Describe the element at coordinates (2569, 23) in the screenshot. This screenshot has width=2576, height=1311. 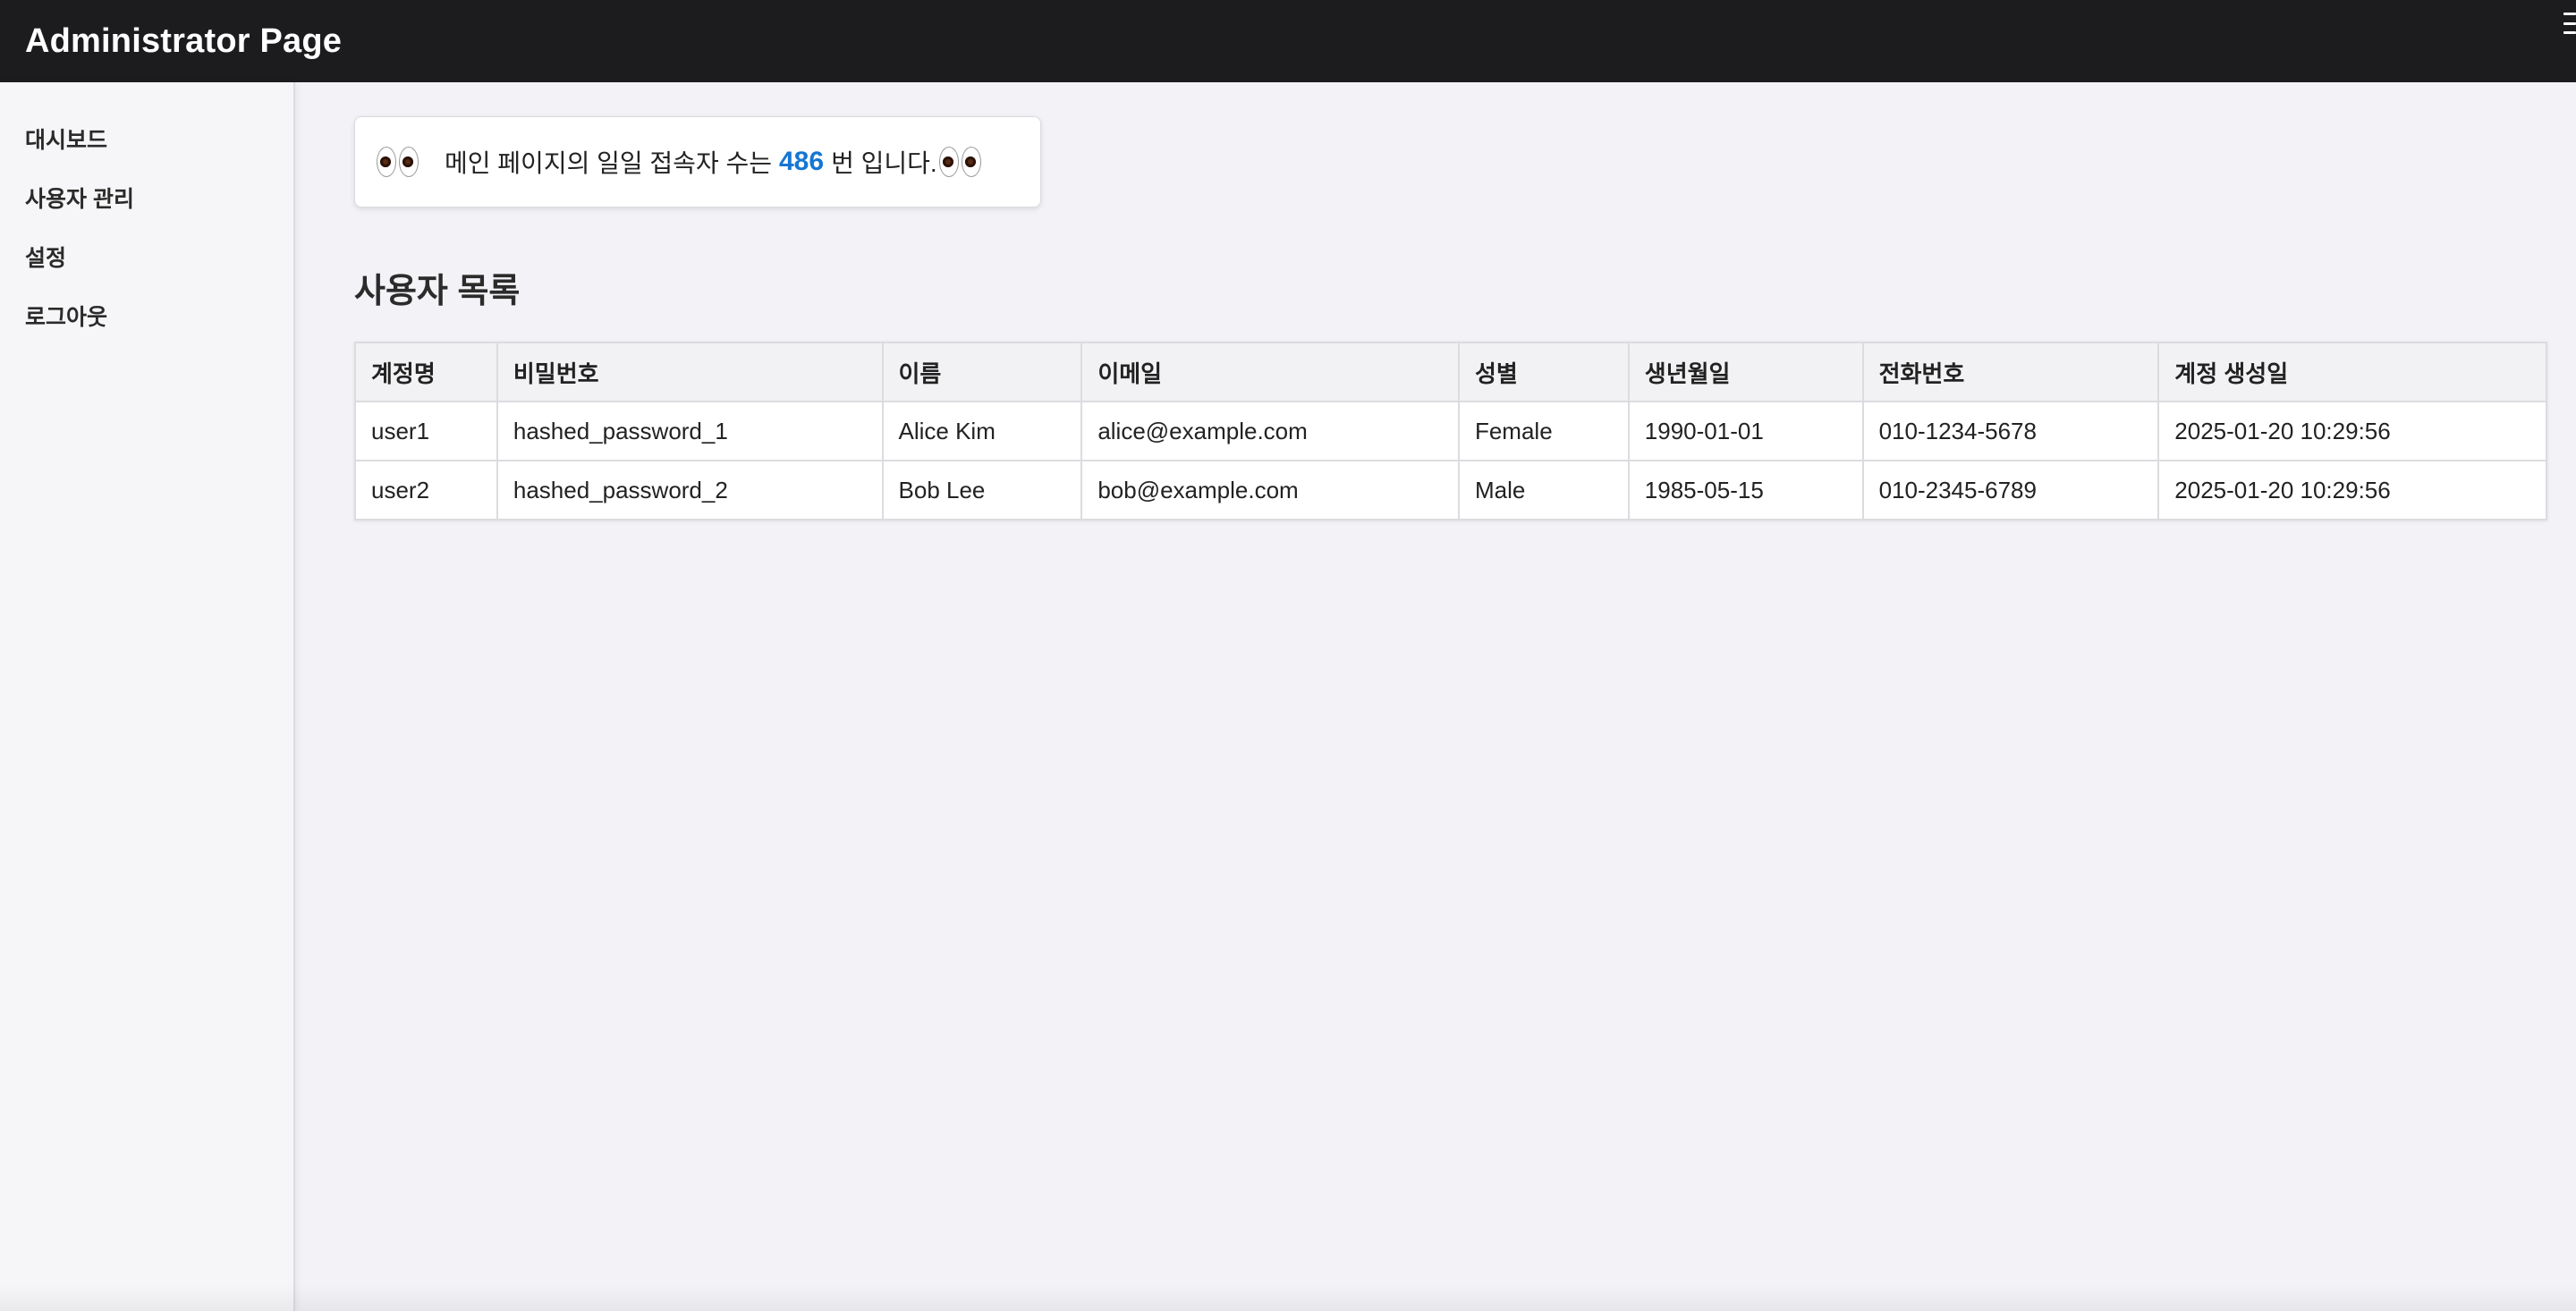
I see `menu-icon` at that location.